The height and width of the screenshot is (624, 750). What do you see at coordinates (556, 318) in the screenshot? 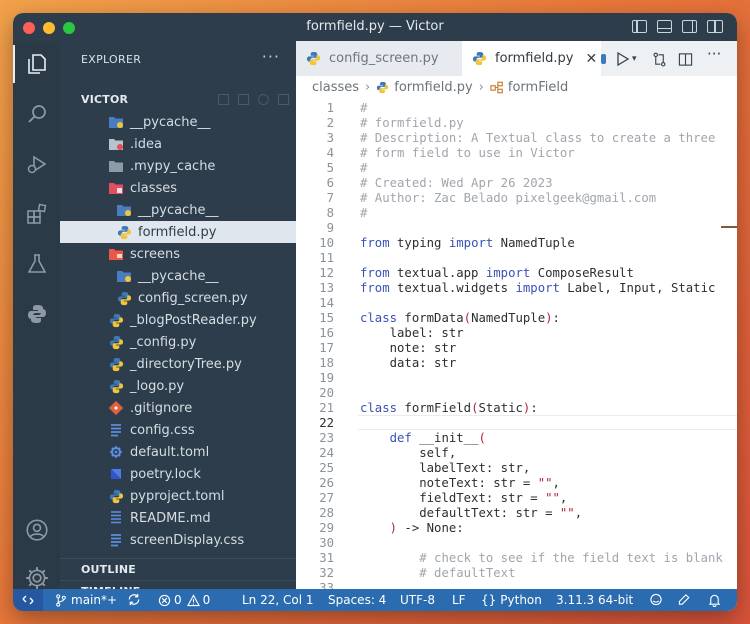
I see `code-token: :` at bounding box center [556, 318].